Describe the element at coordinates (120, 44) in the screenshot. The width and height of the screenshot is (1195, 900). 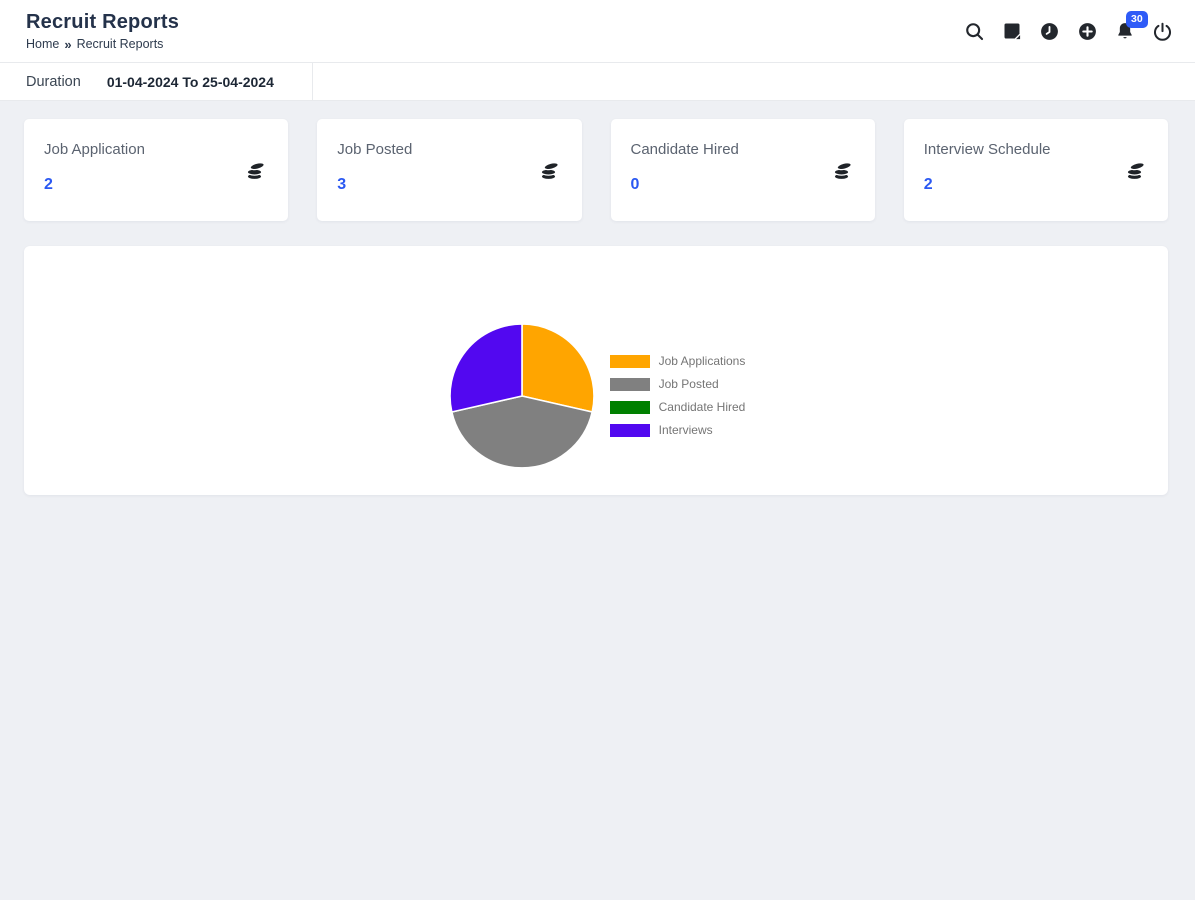
I see `breadcrumb-current: Recruit Reports` at that location.